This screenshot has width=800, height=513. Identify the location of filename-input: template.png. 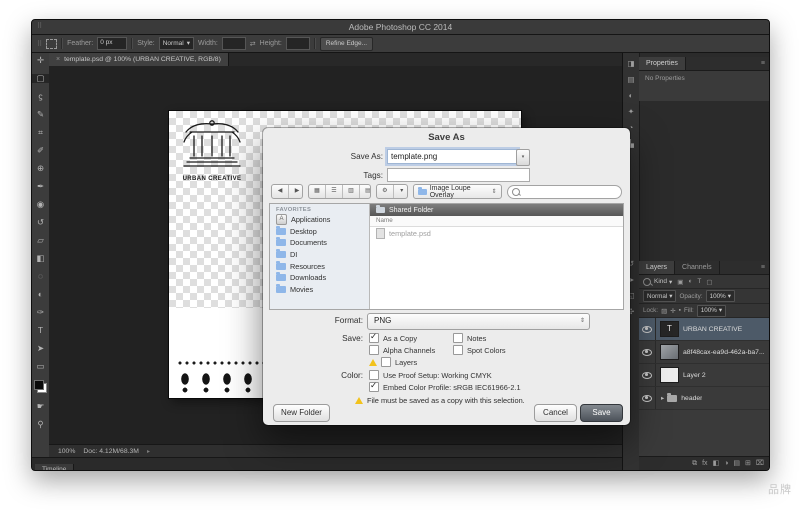
(452, 156).